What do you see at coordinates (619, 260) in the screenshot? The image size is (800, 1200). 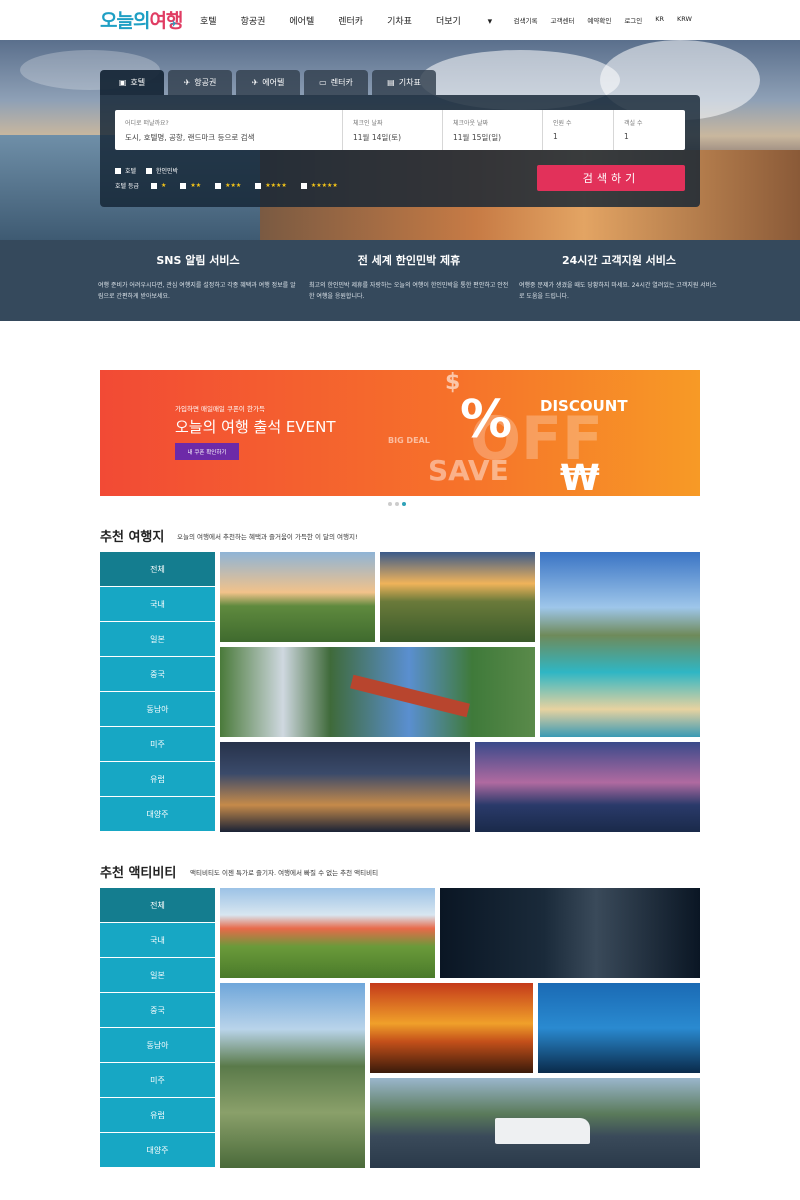 I see `service-title: 24시간 고객지원 서비스` at bounding box center [619, 260].